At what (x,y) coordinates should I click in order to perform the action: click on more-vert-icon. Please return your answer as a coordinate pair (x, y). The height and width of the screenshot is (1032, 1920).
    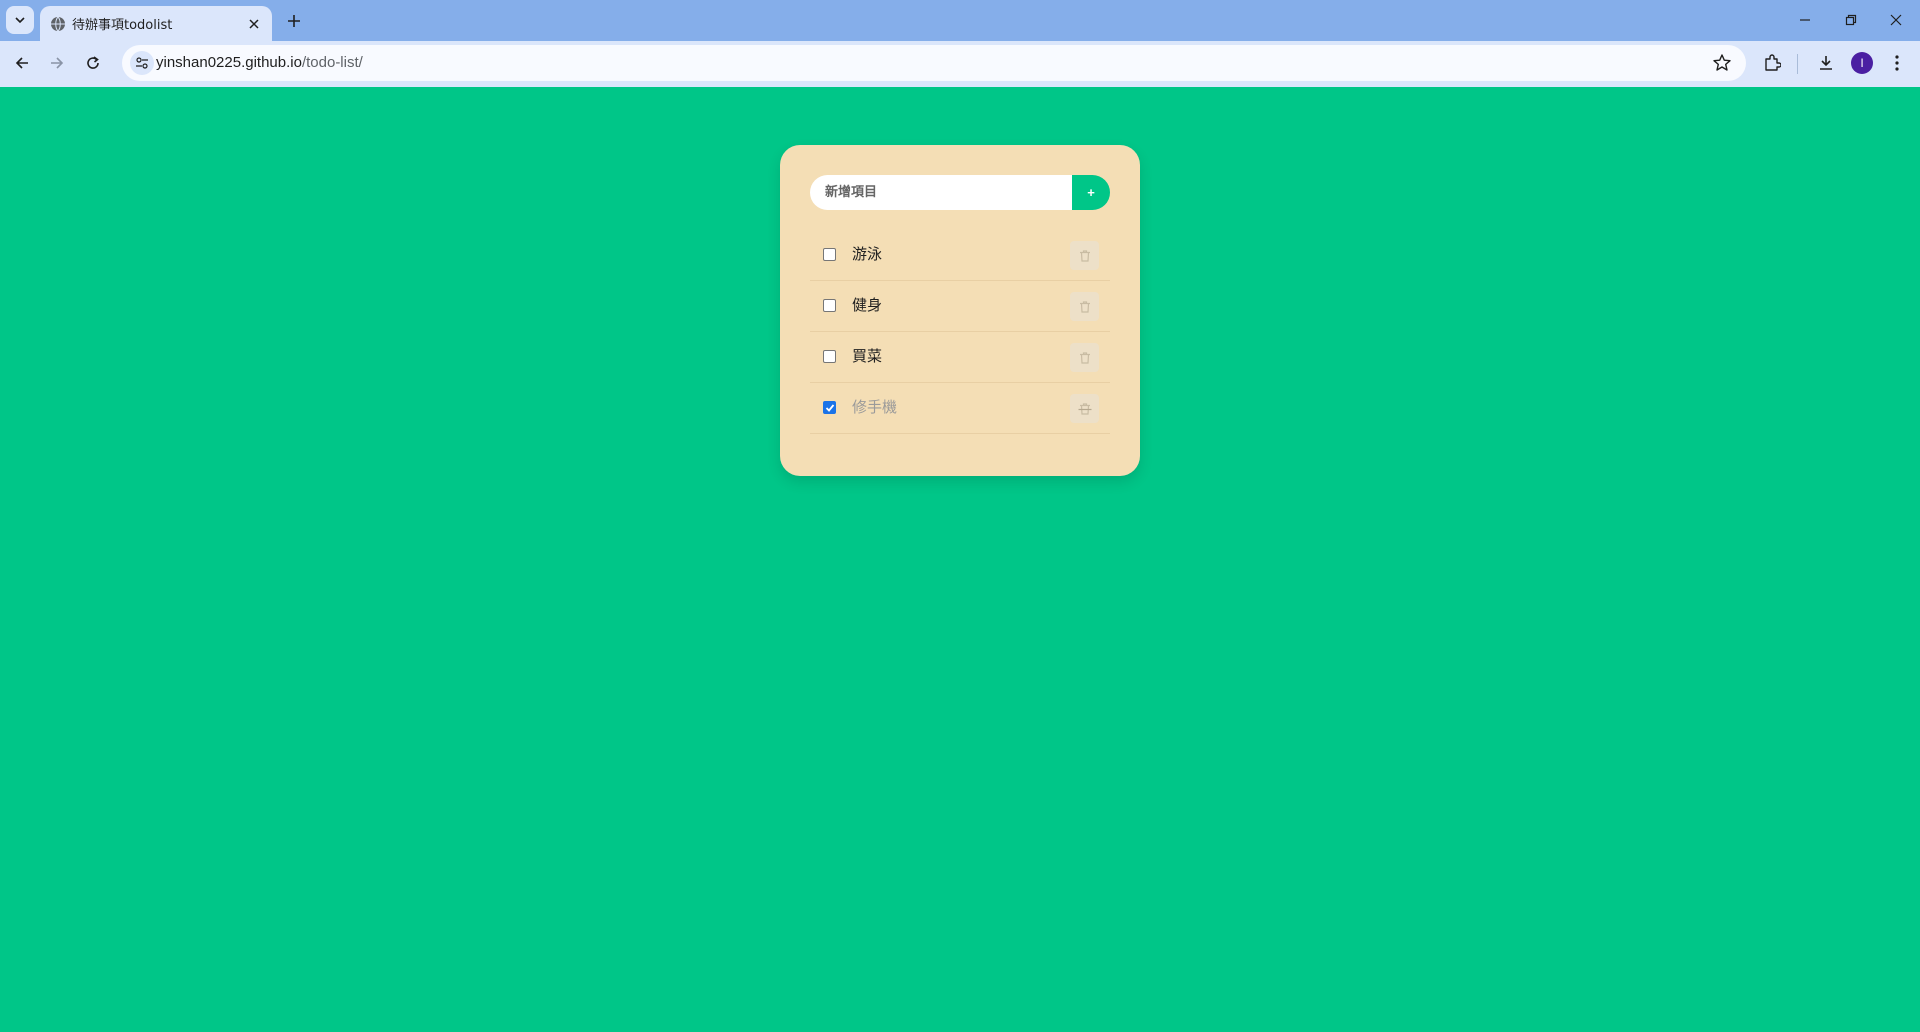
    Looking at the image, I should click on (1897, 63).